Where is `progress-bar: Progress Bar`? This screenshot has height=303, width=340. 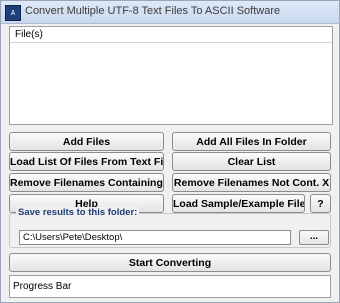 progress-bar: Progress Bar is located at coordinates (170, 286).